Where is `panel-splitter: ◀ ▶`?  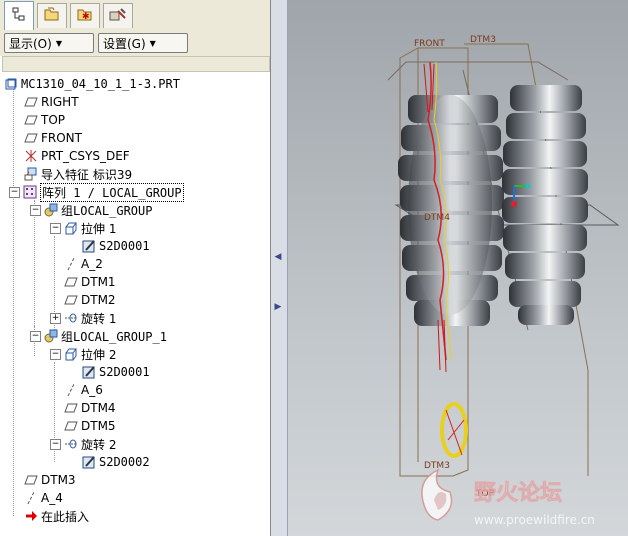
panel-splitter: ◀ ▶ is located at coordinates (279, 268).